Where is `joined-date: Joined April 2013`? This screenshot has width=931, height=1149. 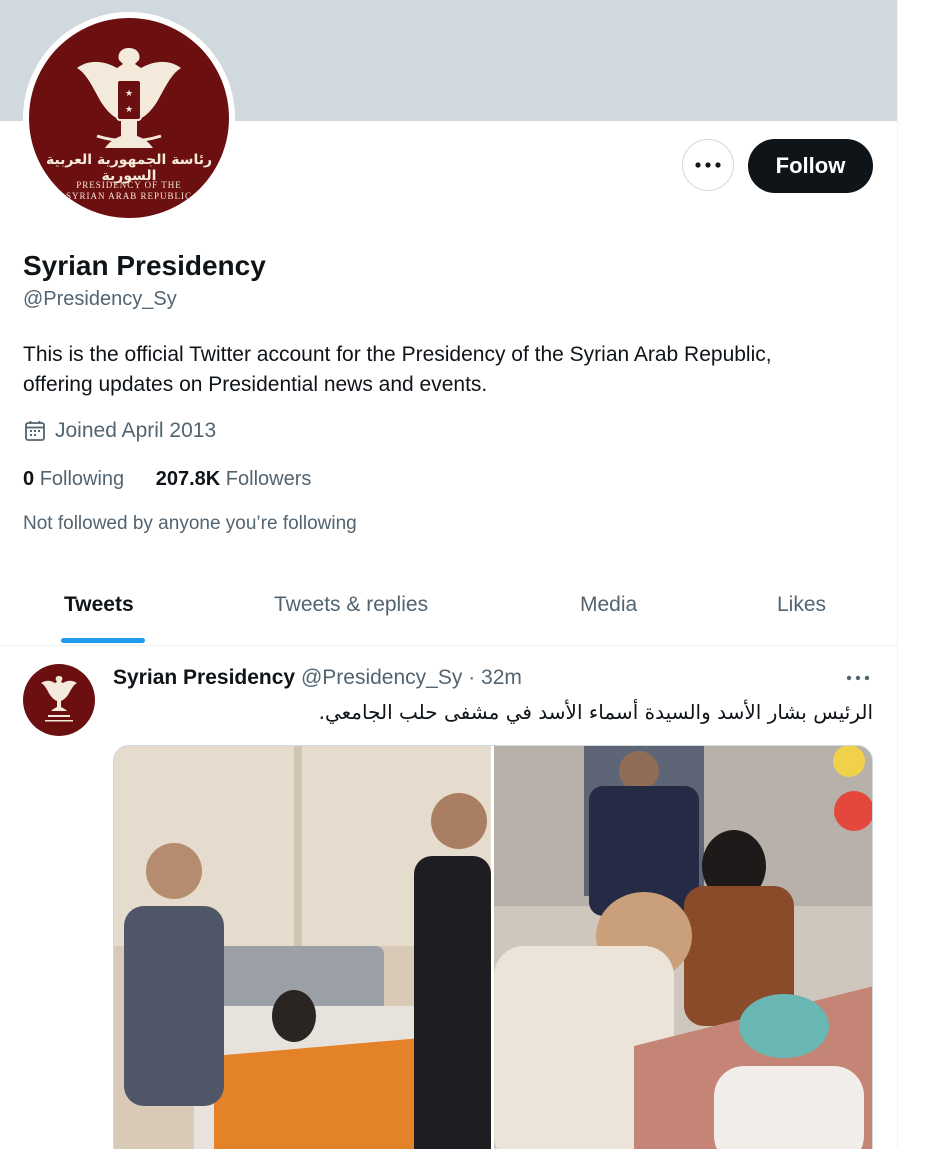 joined-date: Joined April 2013 is located at coordinates (119, 431).